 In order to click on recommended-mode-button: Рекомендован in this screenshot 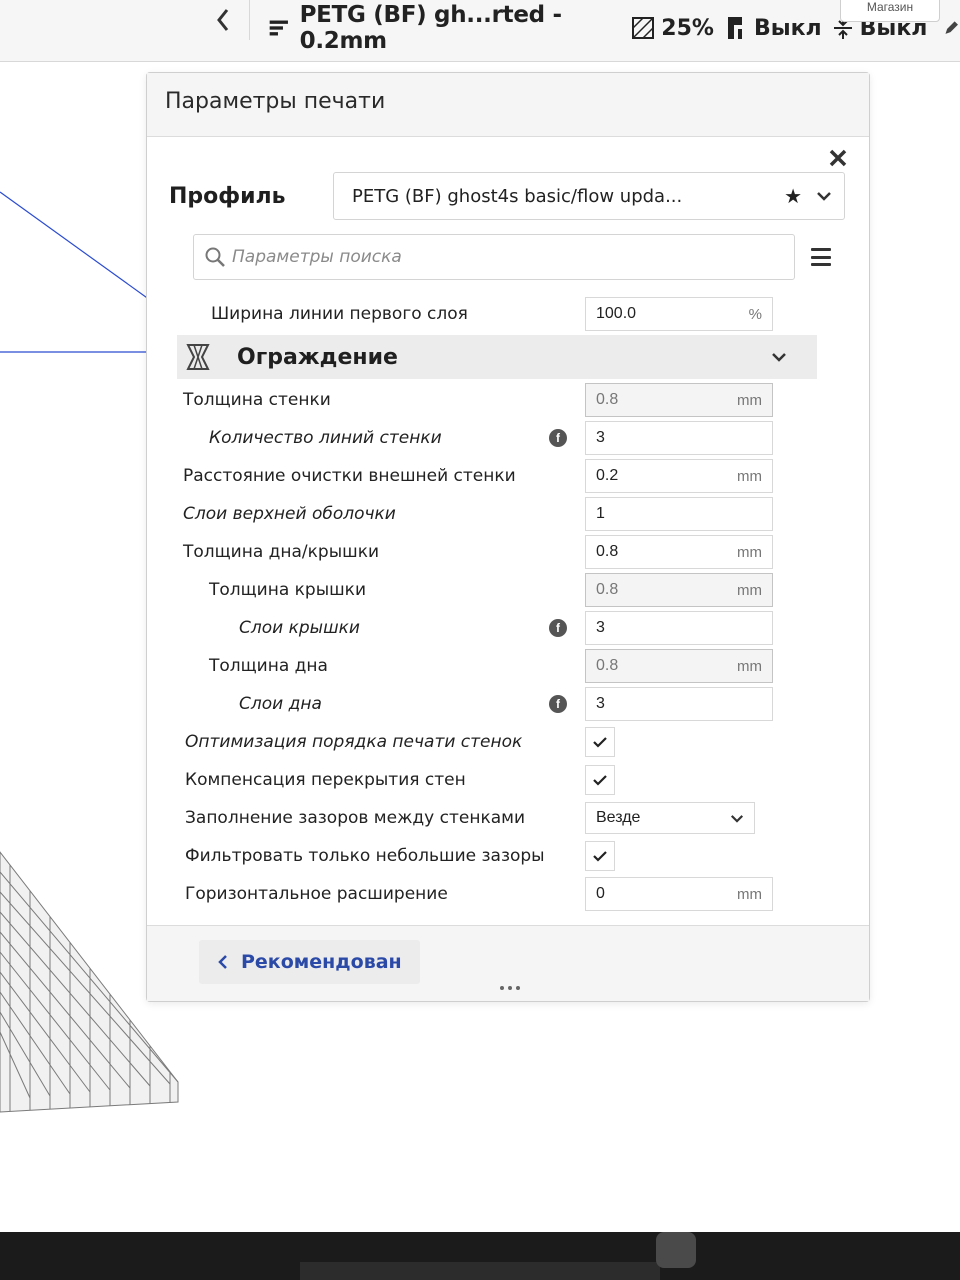, I will do `click(309, 962)`.